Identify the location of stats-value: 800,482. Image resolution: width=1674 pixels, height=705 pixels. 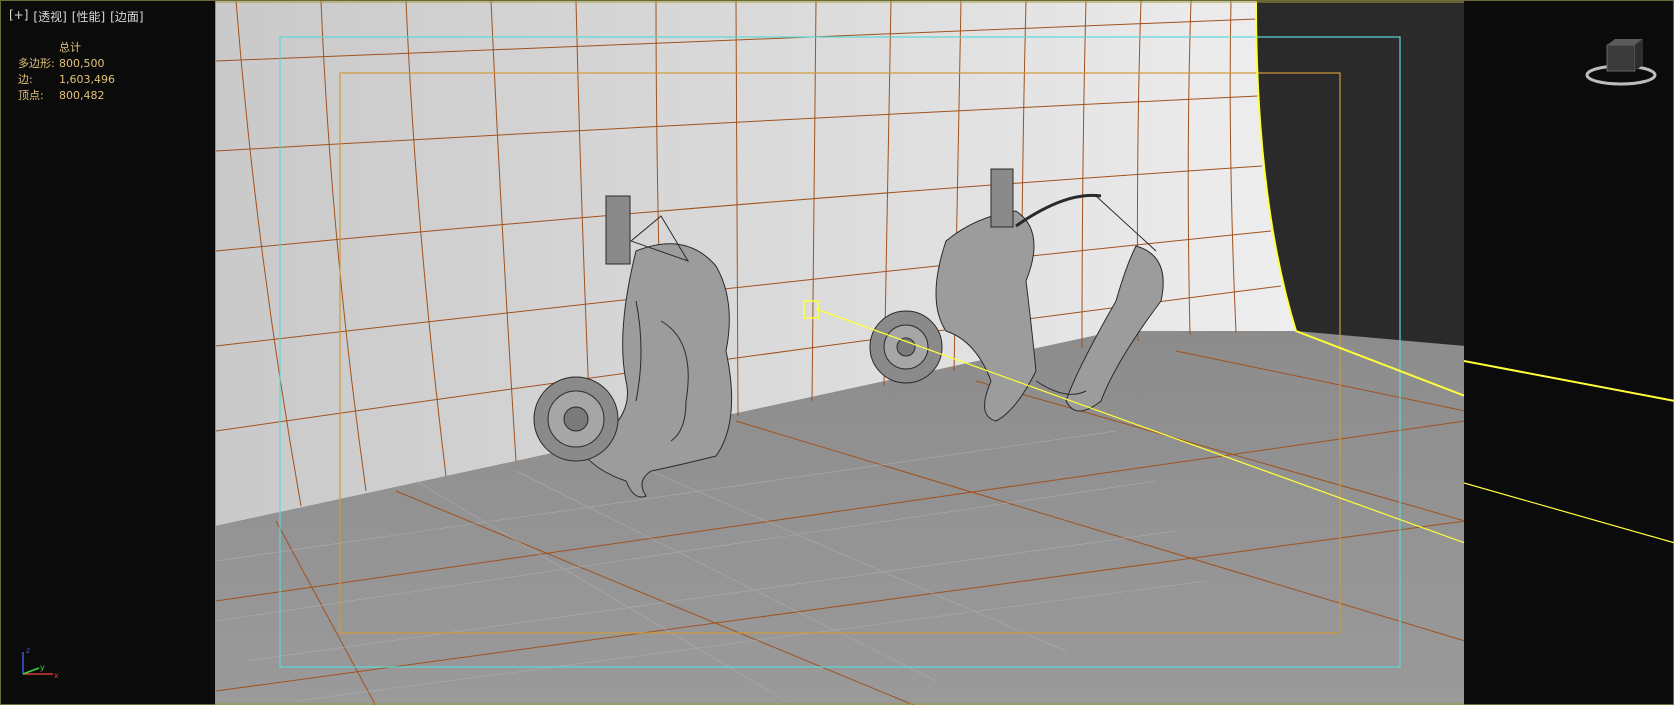
(82, 95).